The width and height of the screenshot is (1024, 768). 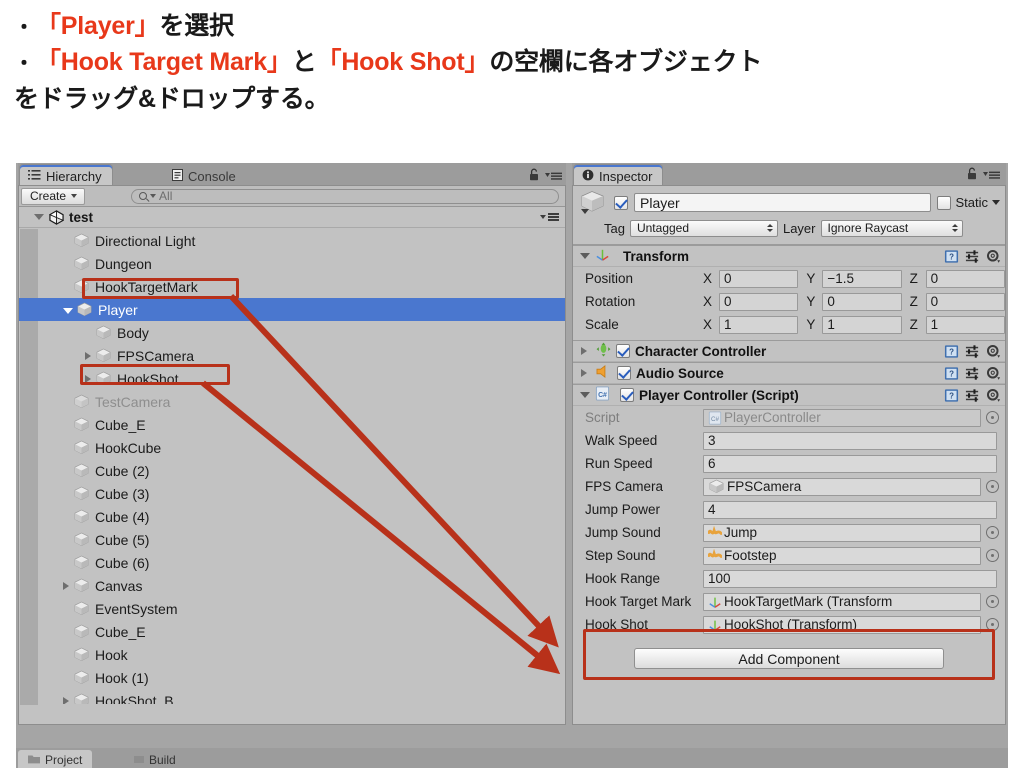 What do you see at coordinates (783, 202) in the screenshot?
I see `gameobject-name-field: Player` at bounding box center [783, 202].